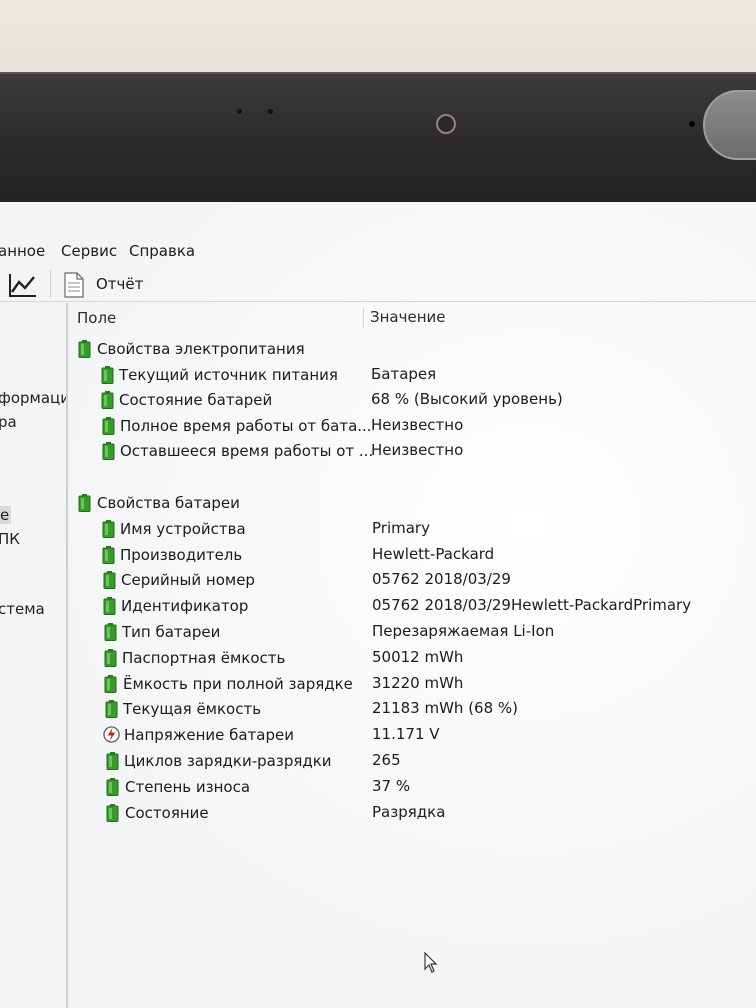 Image resolution: width=756 pixels, height=1008 pixels. Describe the element at coordinates (33, 398) in the screenshot. I see `nav-item-information: формаци` at that location.